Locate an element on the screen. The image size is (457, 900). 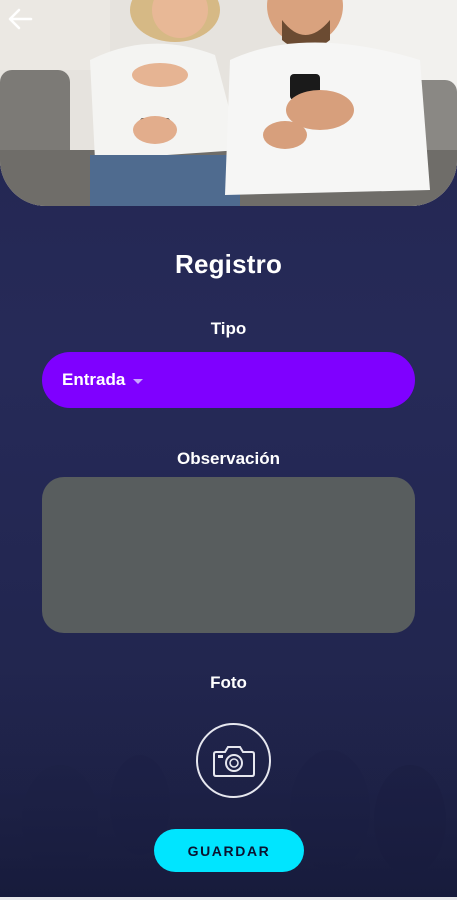
tipo-label: Tipo is located at coordinates (228, 328).